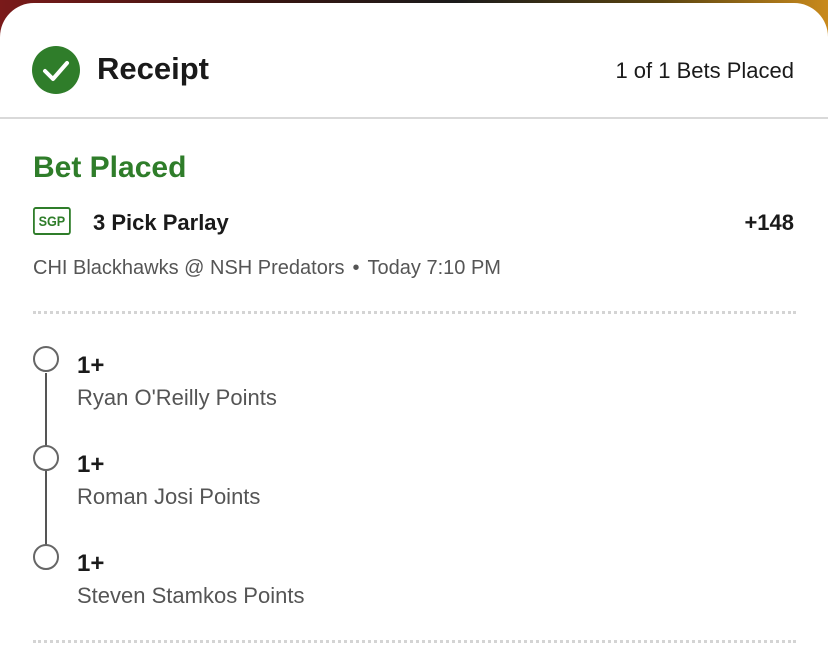  What do you see at coordinates (56, 70) in the screenshot?
I see `check-circle-icon` at bounding box center [56, 70].